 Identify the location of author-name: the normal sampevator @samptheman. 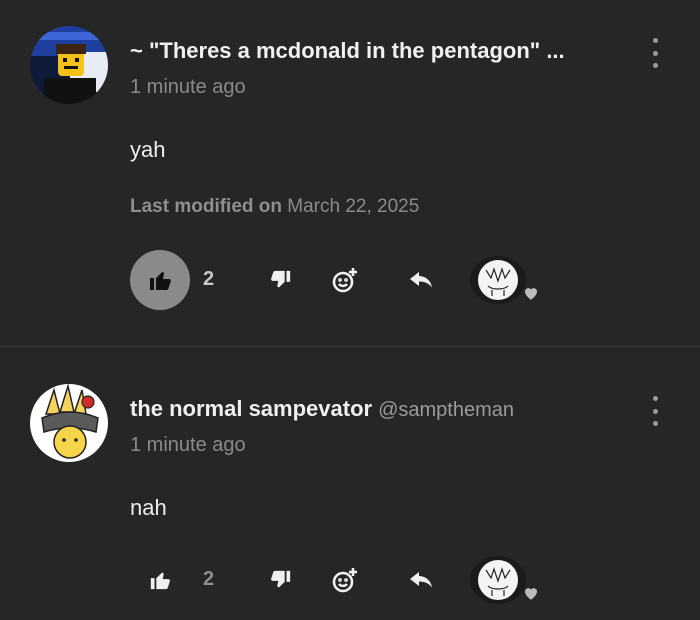
(385, 409).